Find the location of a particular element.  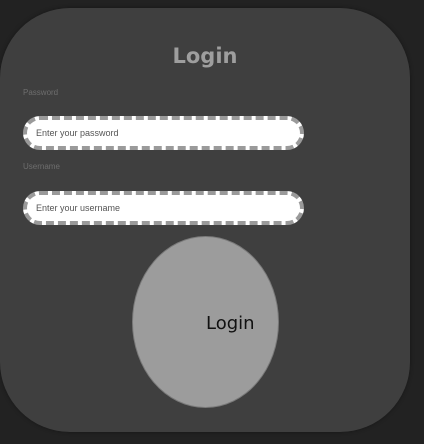

page-title: Login is located at coordinates (205, 56).